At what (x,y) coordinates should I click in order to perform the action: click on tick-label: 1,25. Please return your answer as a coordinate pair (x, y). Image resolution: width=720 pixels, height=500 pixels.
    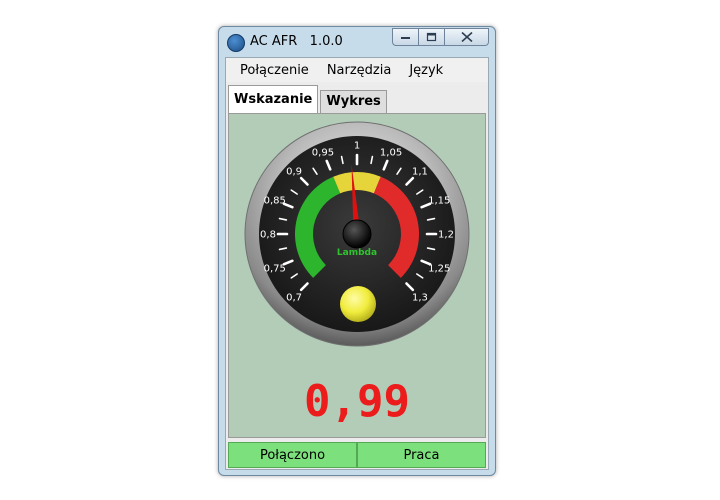
    Looking at the image, I should click on (439, 269).